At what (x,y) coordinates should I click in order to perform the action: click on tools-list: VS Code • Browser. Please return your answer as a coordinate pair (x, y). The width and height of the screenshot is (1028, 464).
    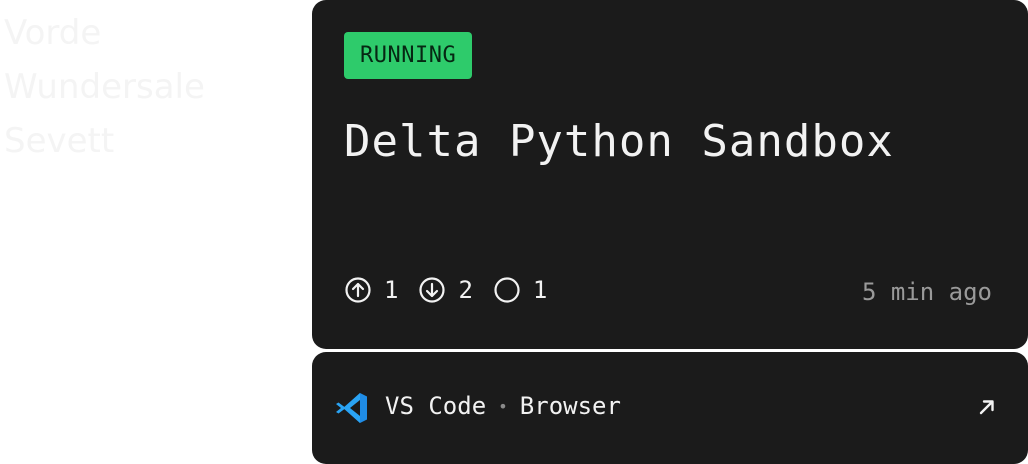
    Looking at the image, I should click on (503, 406).